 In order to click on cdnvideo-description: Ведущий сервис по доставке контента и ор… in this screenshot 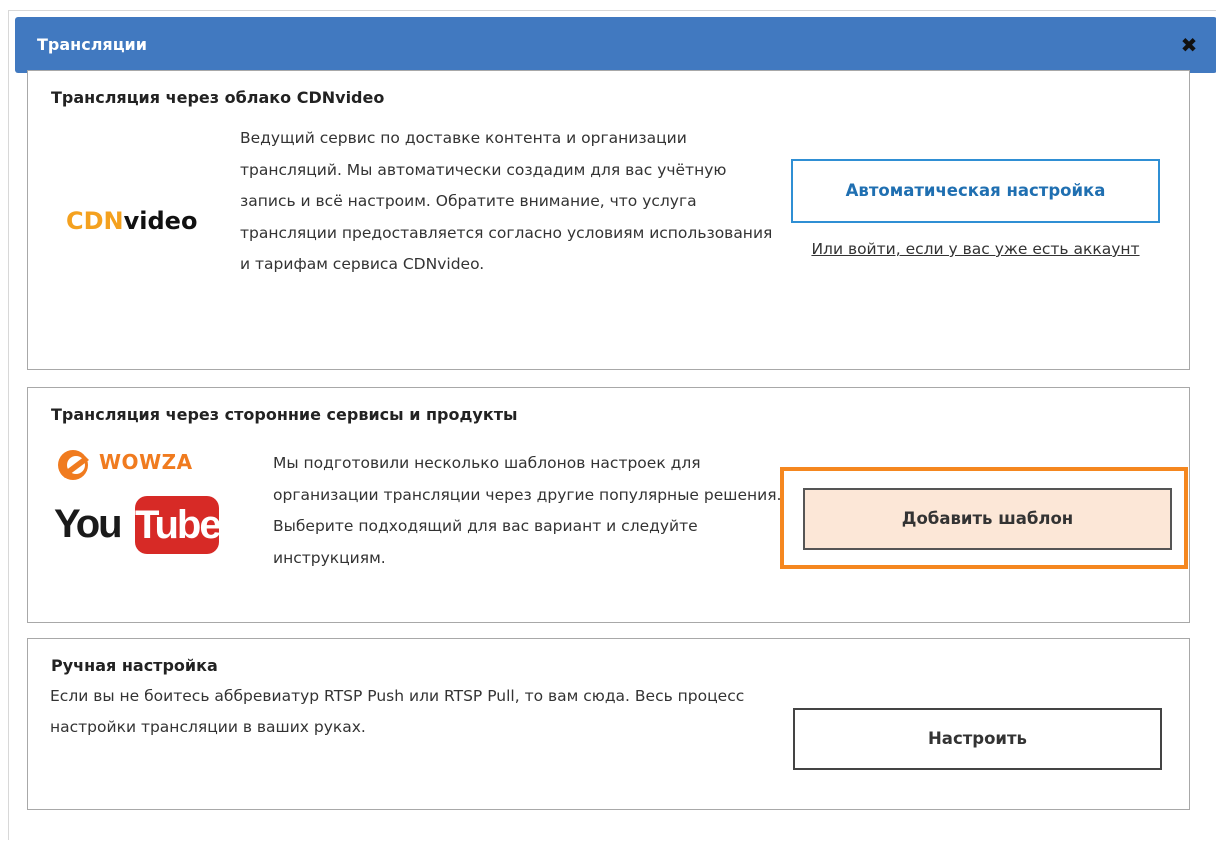, I will do `click(506, 201)`.